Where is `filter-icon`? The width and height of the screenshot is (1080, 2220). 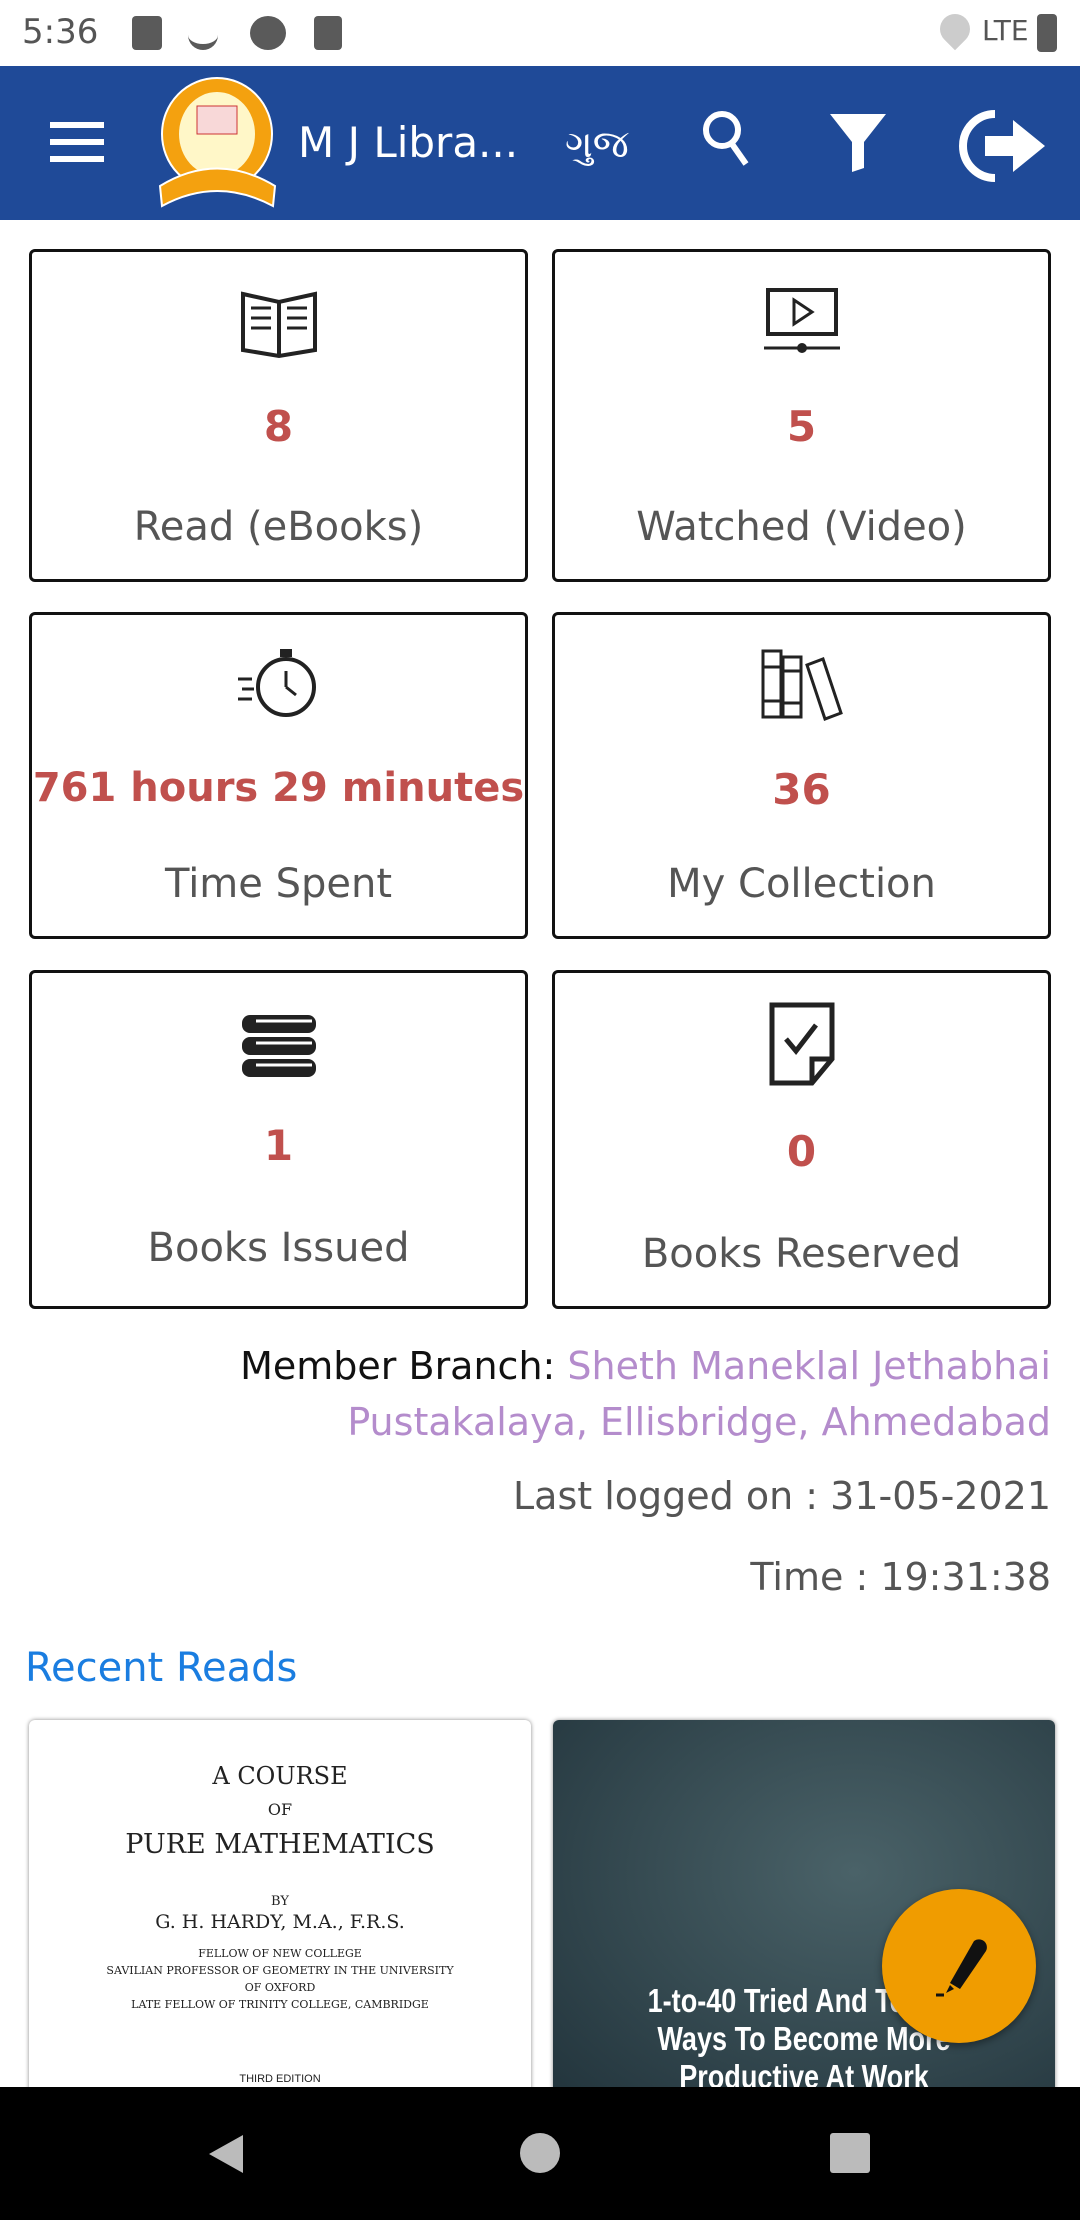 filter-icon is located at coordinates (858, 143).